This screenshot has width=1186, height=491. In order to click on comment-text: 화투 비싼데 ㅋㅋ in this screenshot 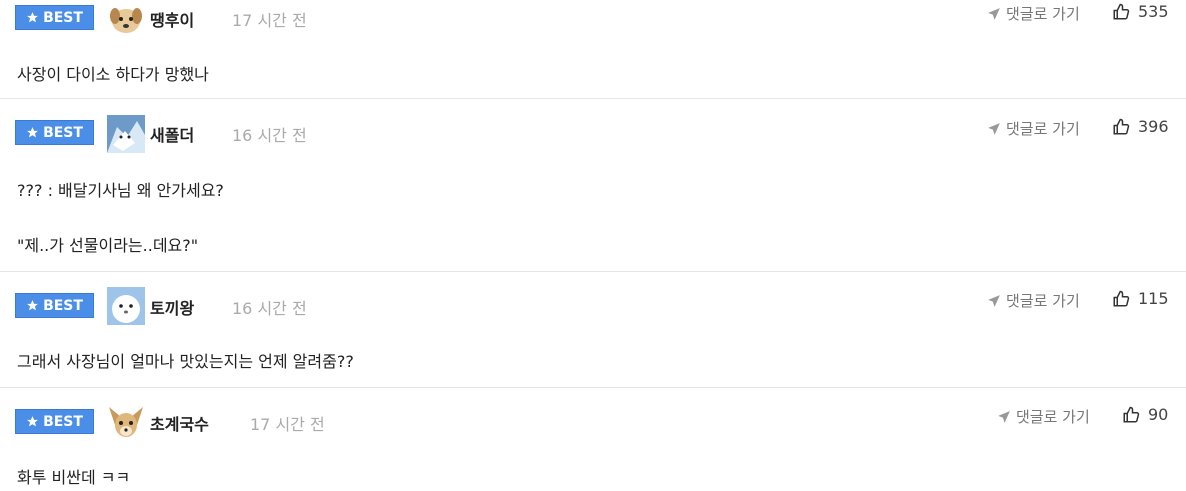, I will do `click(74, 477)`.